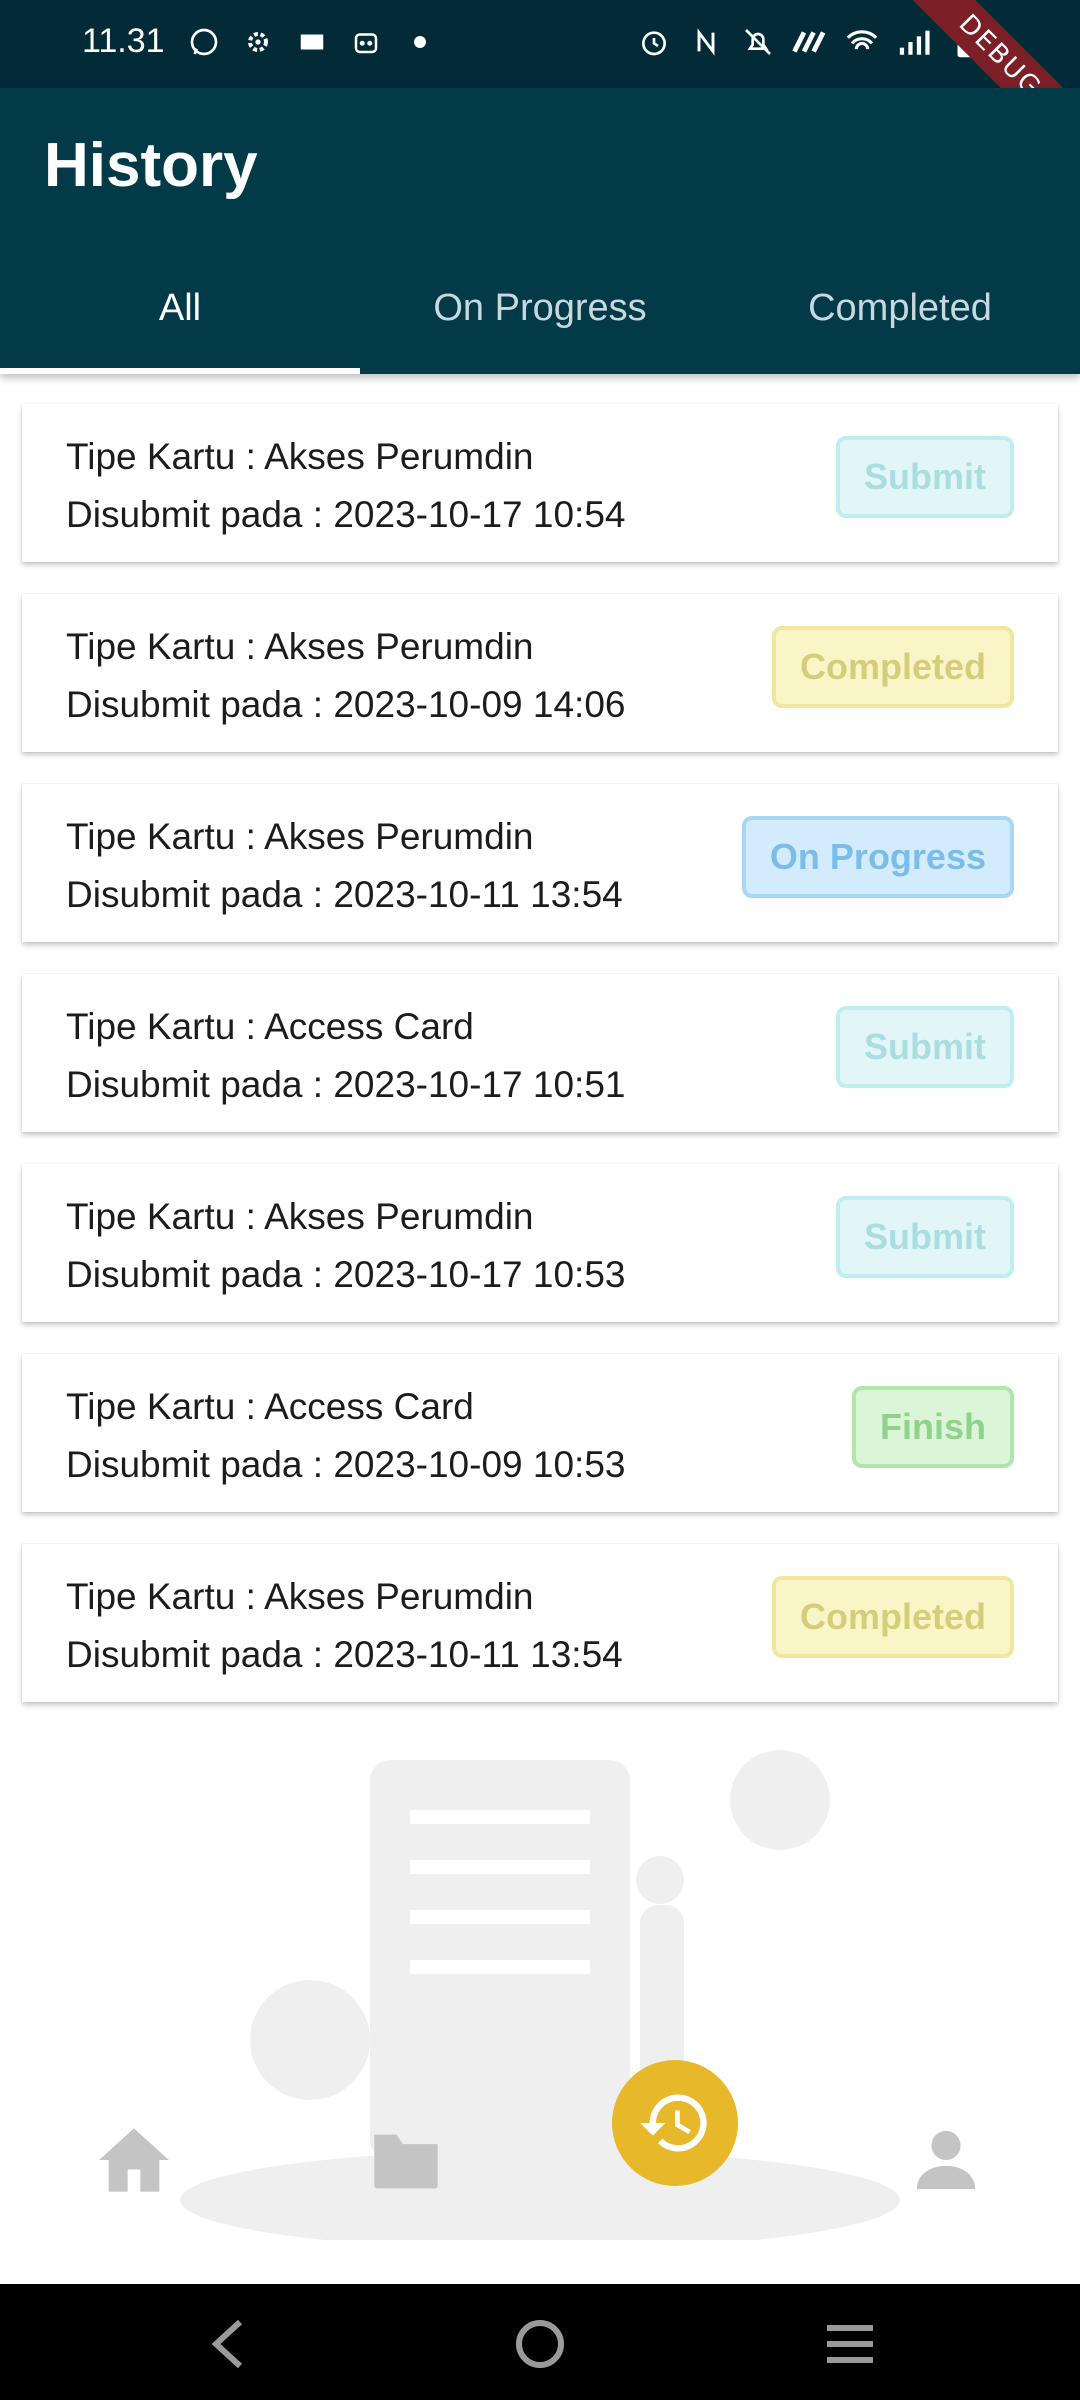 This screenshot has width=1080, height=2400. I want to click on nav-history, so click(675, 2123).